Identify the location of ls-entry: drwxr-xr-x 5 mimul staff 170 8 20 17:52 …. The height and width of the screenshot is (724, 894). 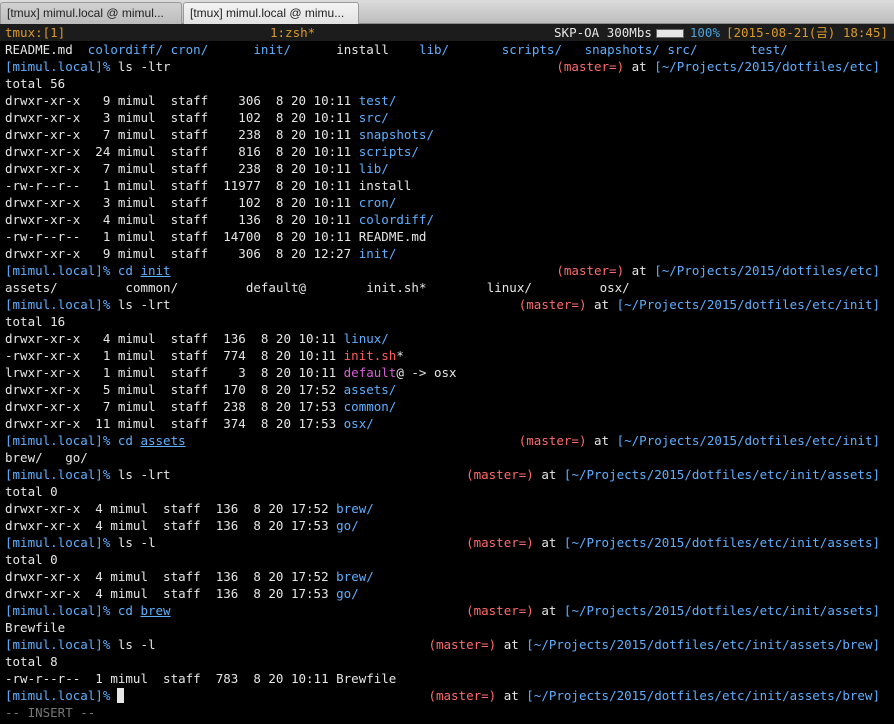
(201, 389).